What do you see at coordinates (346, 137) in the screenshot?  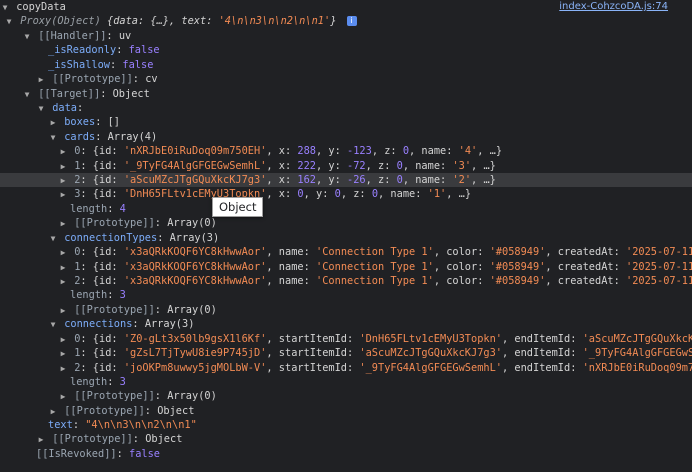 I see `cards-row: ▼ cards: Array(4)` at bounding box center [346, 137].